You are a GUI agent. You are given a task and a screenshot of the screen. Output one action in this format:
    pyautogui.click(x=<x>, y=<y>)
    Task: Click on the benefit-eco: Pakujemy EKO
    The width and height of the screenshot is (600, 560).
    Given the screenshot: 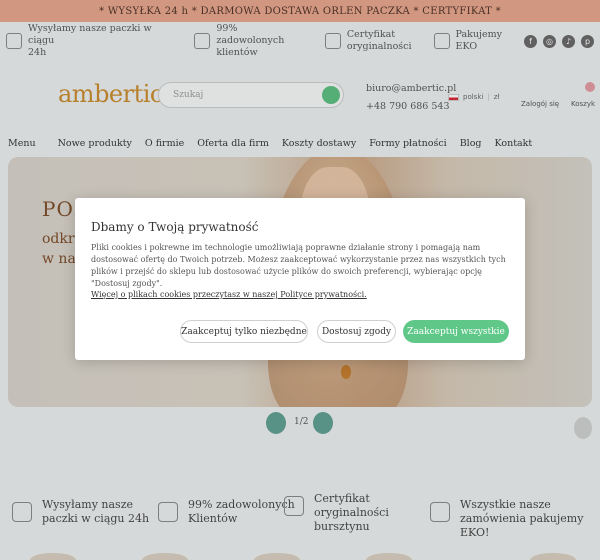 What is the action you would take?
    pyautogui.click(x=467, y=41)
    